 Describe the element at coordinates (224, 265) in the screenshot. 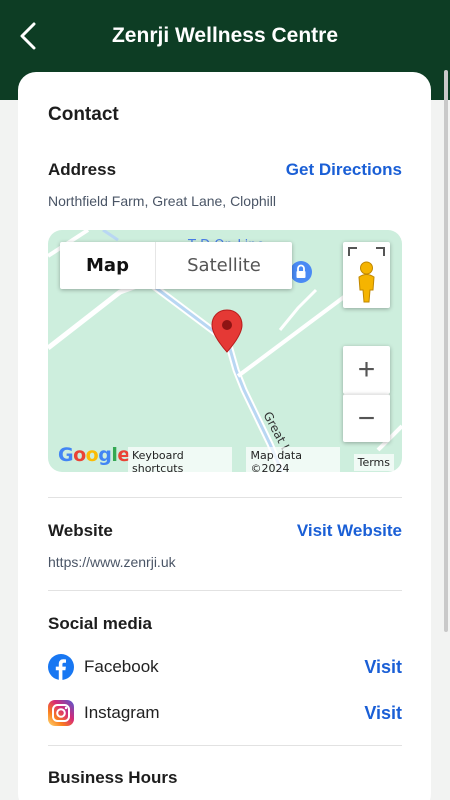

I see `map-tab-satellite: Satellite` at that location.